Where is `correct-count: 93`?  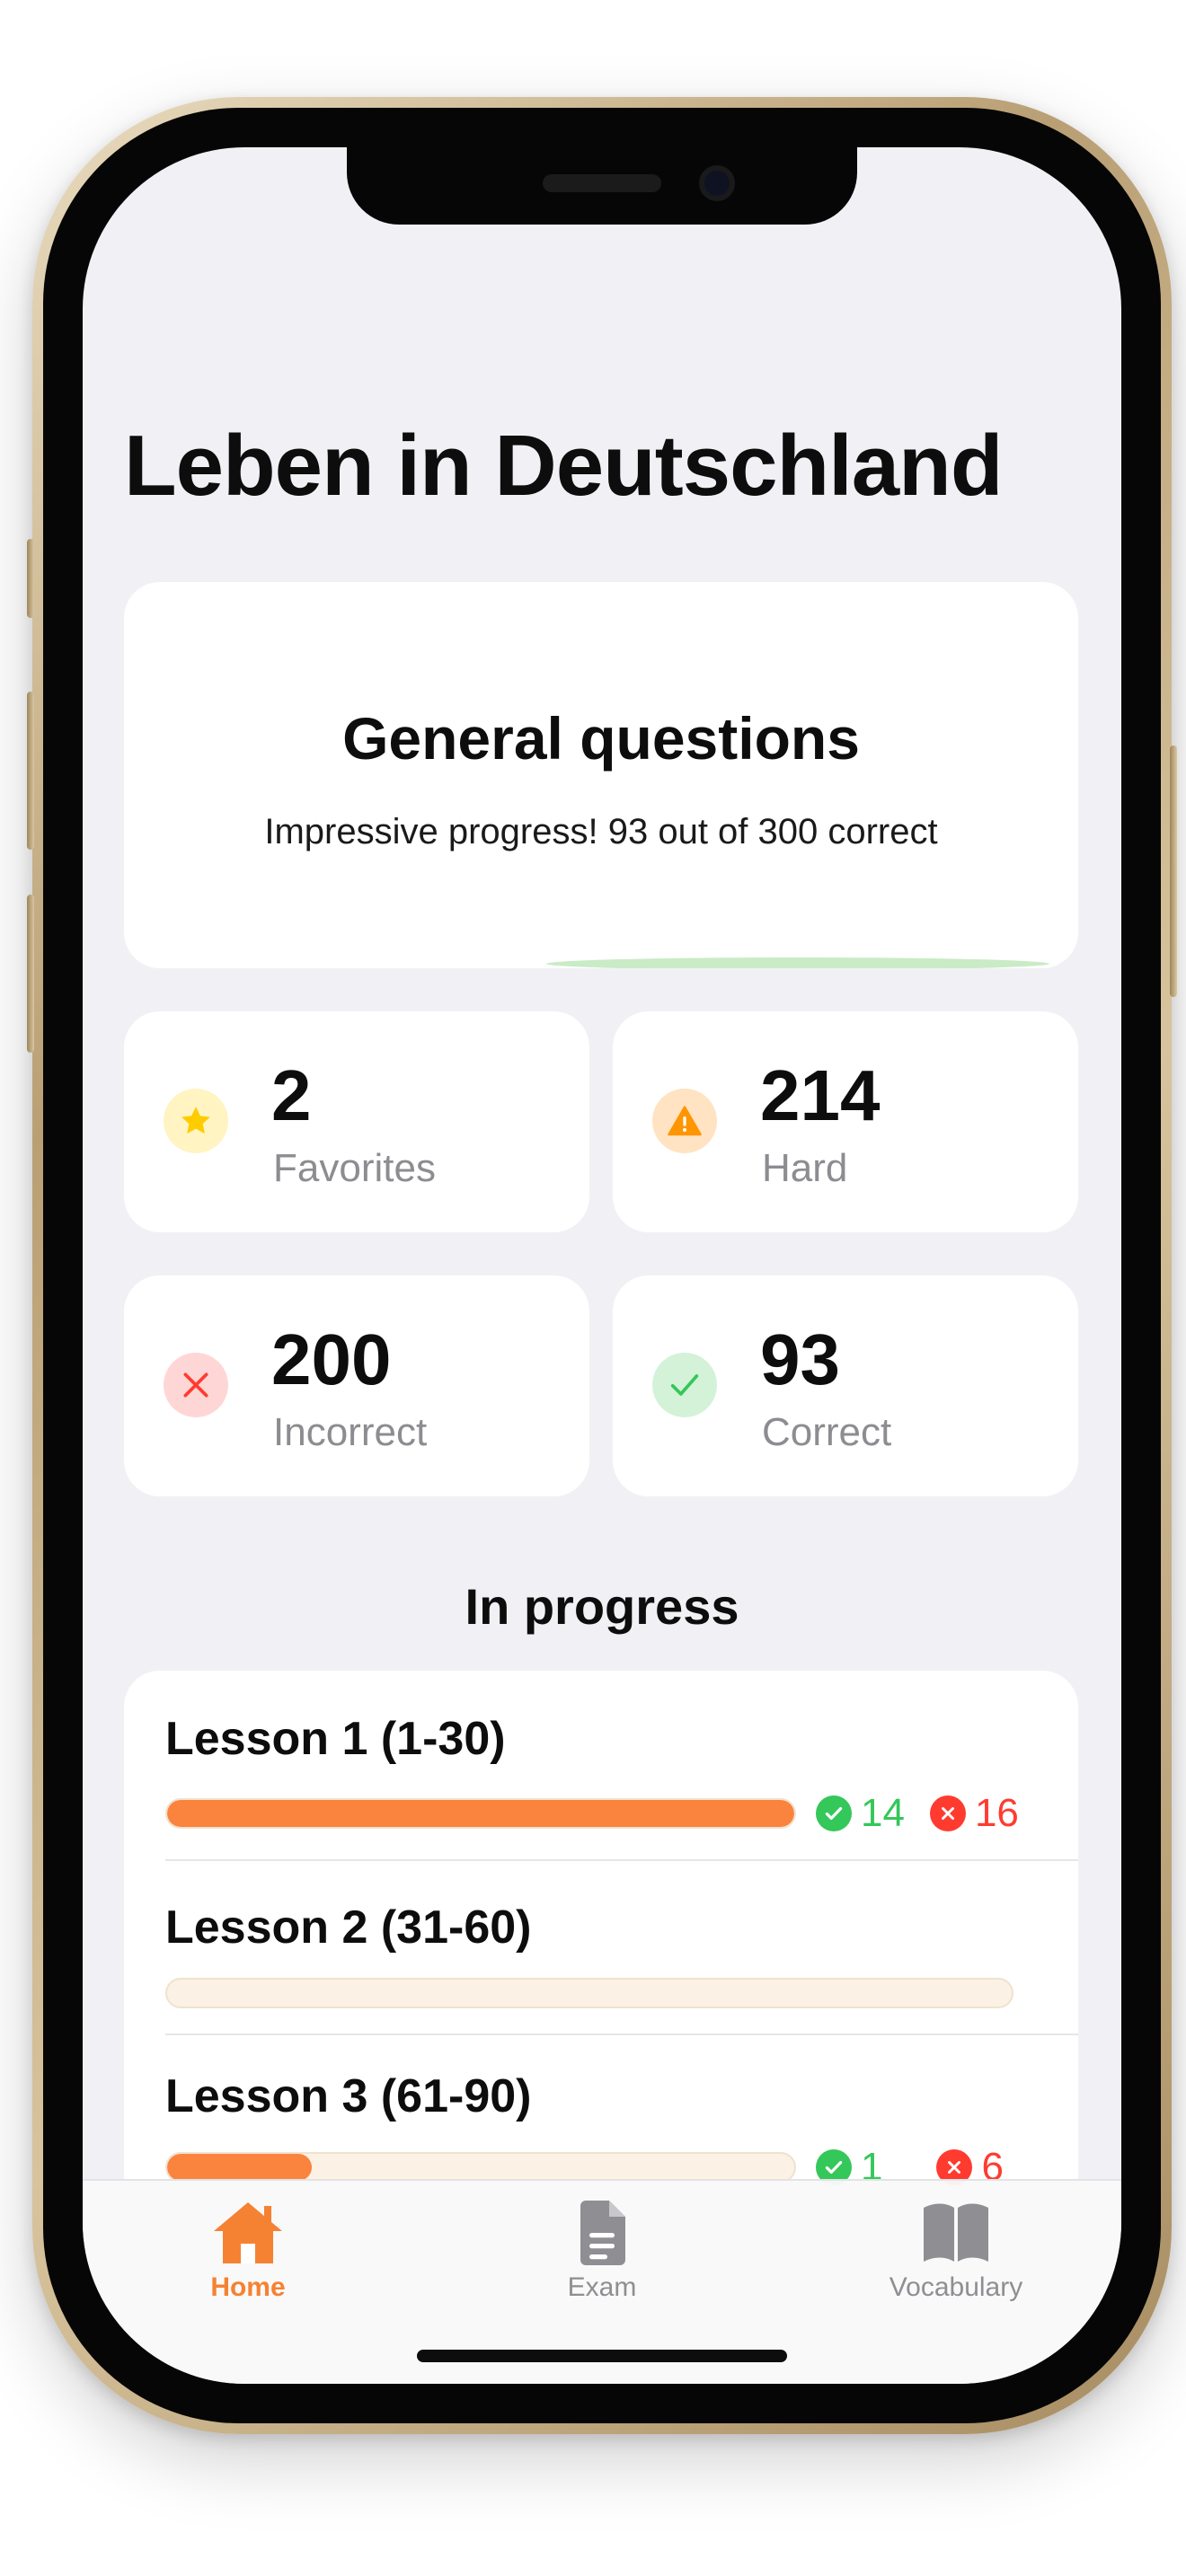
correct-count: 93 is located at coordinates (800, 1359).